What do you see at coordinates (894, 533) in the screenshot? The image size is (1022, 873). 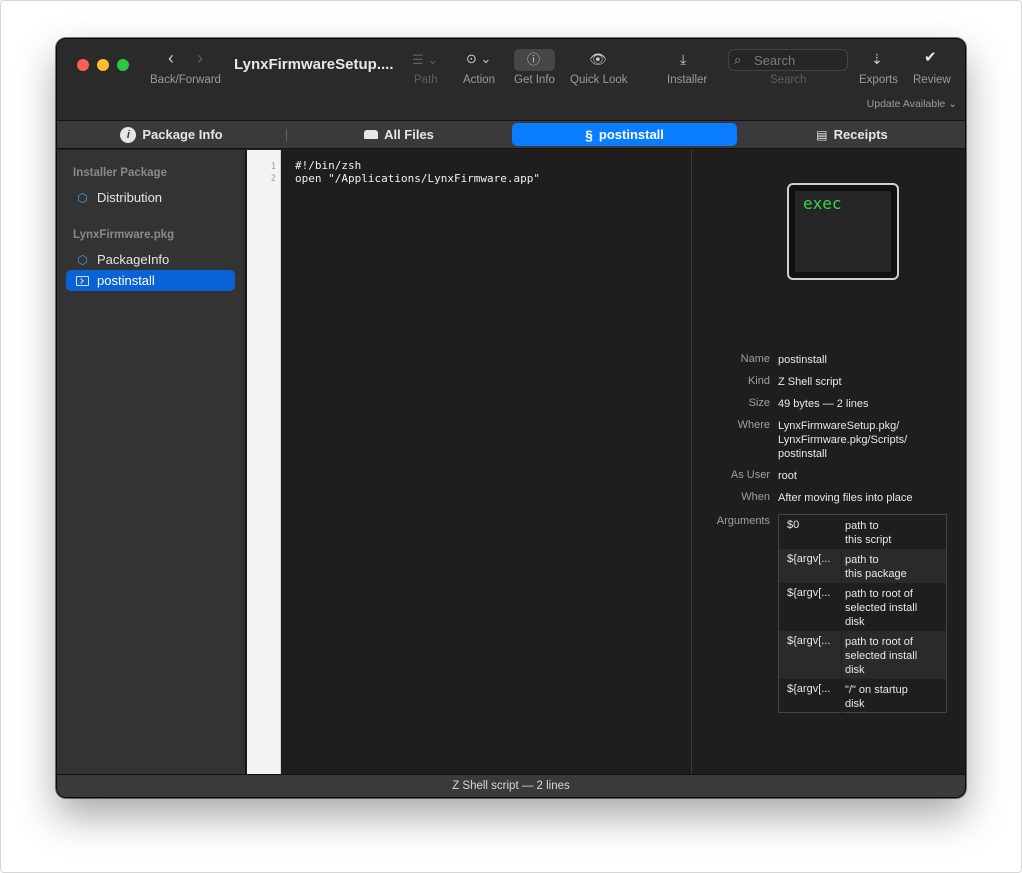 I see `argument-desc: path to this script` at bounding box center [894, 533].